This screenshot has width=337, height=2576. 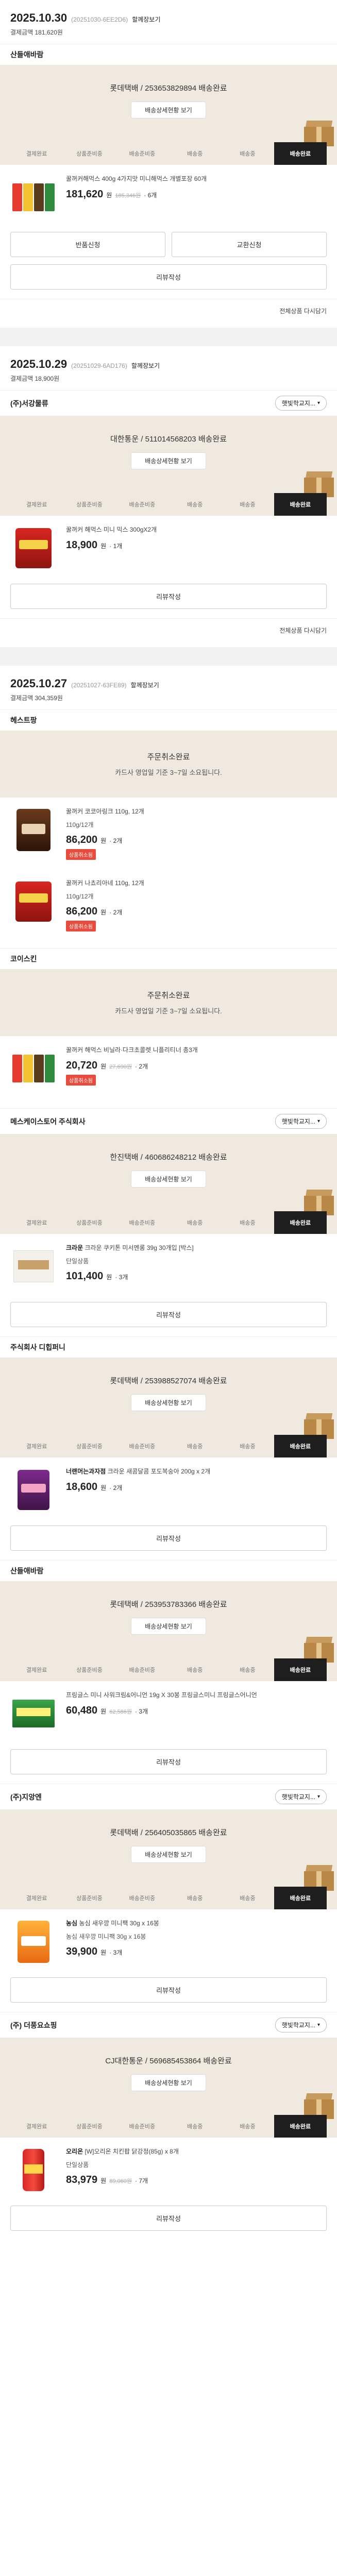 What do you see at coordinates (196, 1247) in the screenshot?
I see `item-name: 크라운 크라운 쿠키톤 미서멘롱 39g 30개입 [박스]` at bounding box center [196, 1247].